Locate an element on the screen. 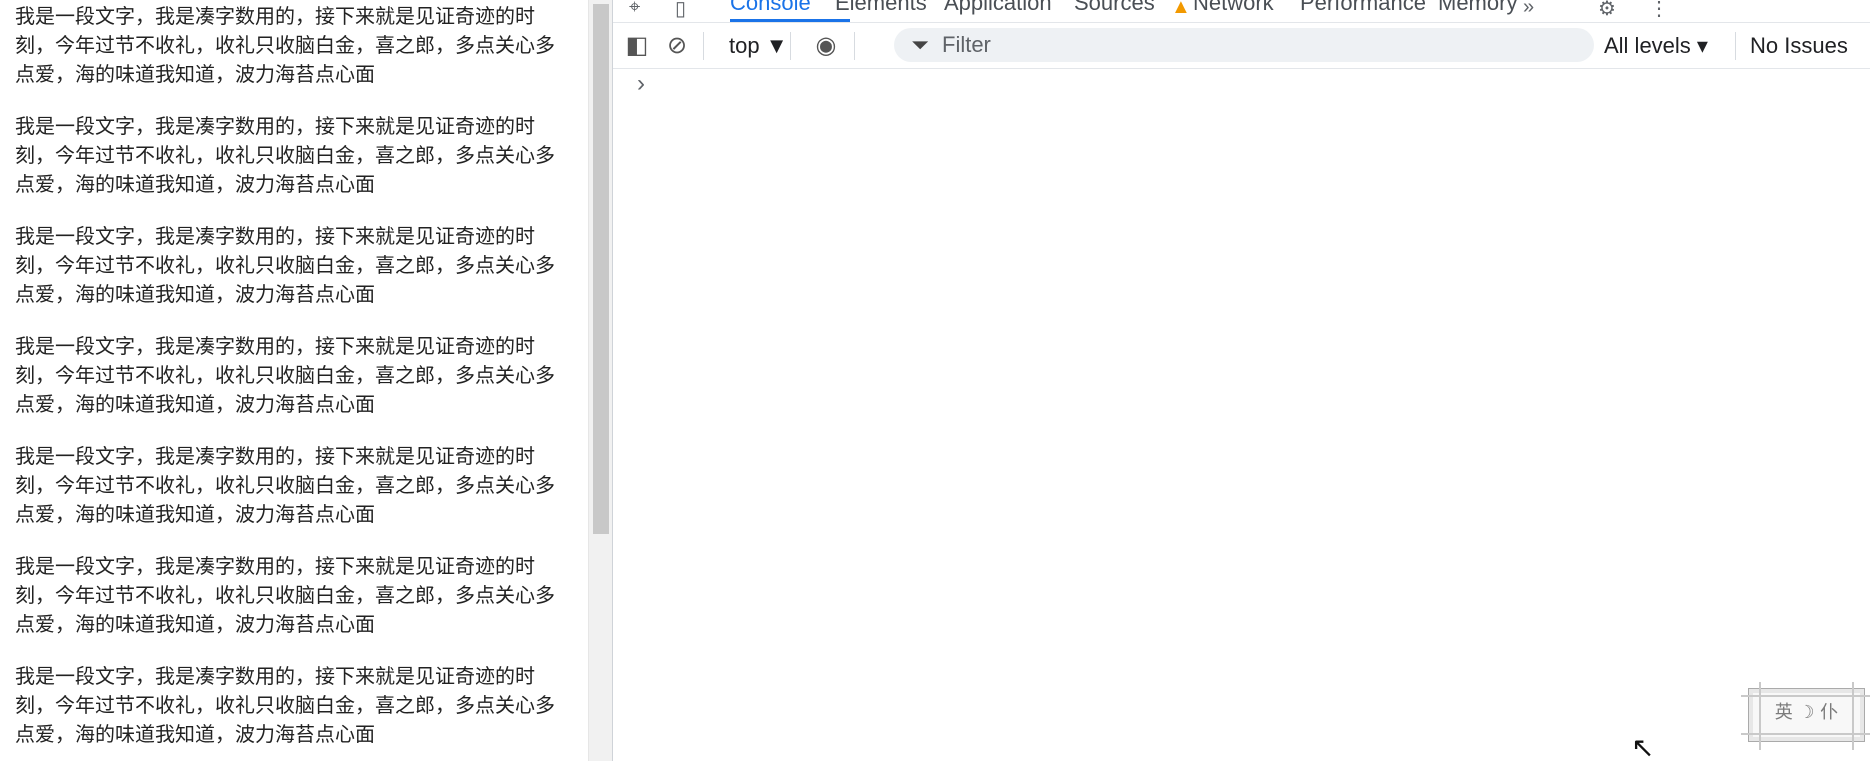  ime-toolbar: 英 ☽ 仆 is located at coordinates (1805, 716).